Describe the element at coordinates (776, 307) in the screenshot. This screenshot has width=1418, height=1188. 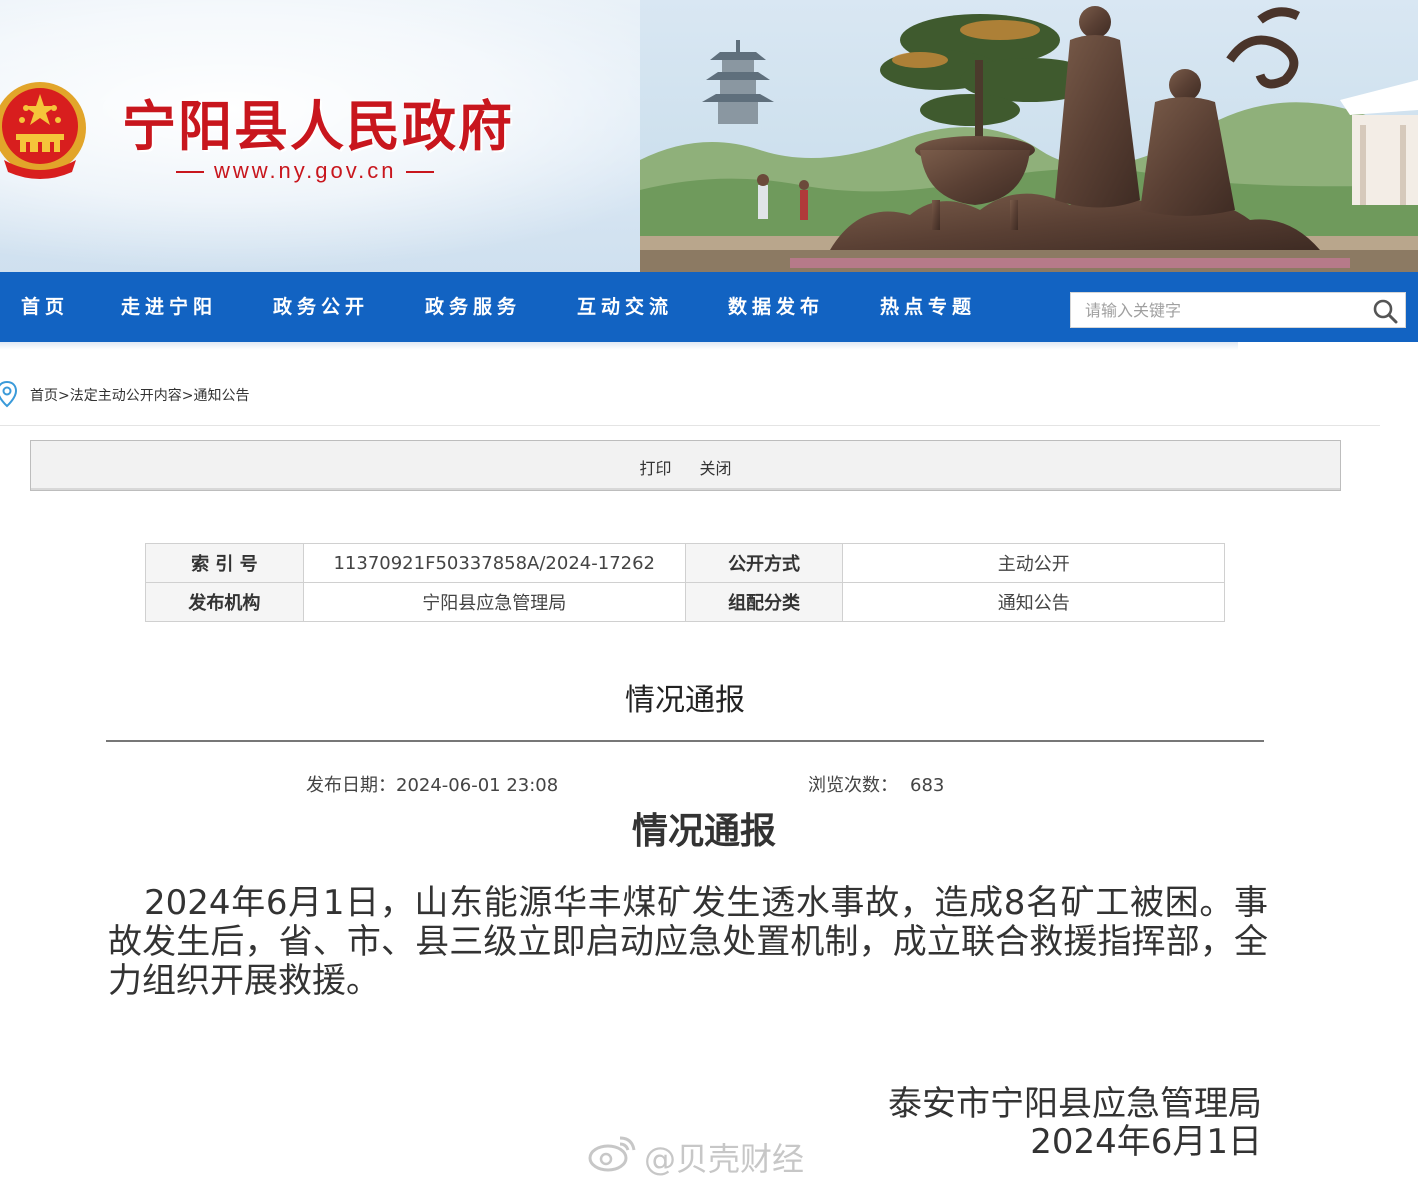
I see `nav-item-data: 数据发布` at that location.